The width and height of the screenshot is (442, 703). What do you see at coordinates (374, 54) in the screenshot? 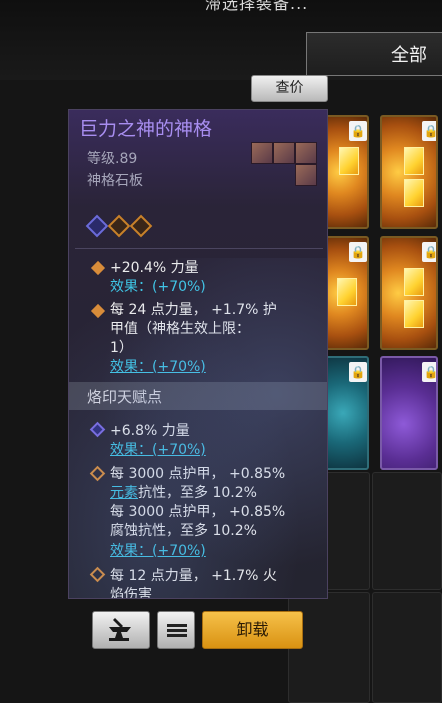
I see `filter-dropdown: 全部` at bounding box center [374, 54].